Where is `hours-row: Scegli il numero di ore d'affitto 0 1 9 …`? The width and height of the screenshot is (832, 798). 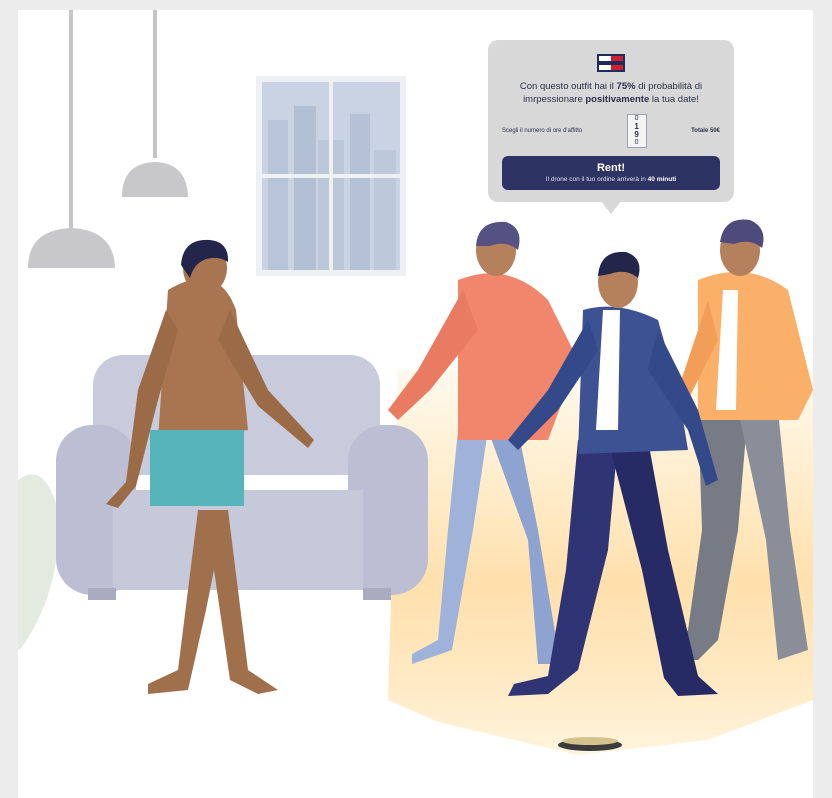 hours-row: Scegli il numero di ore d'affitto 0 1 9 … is located at coordinates (611, 131).